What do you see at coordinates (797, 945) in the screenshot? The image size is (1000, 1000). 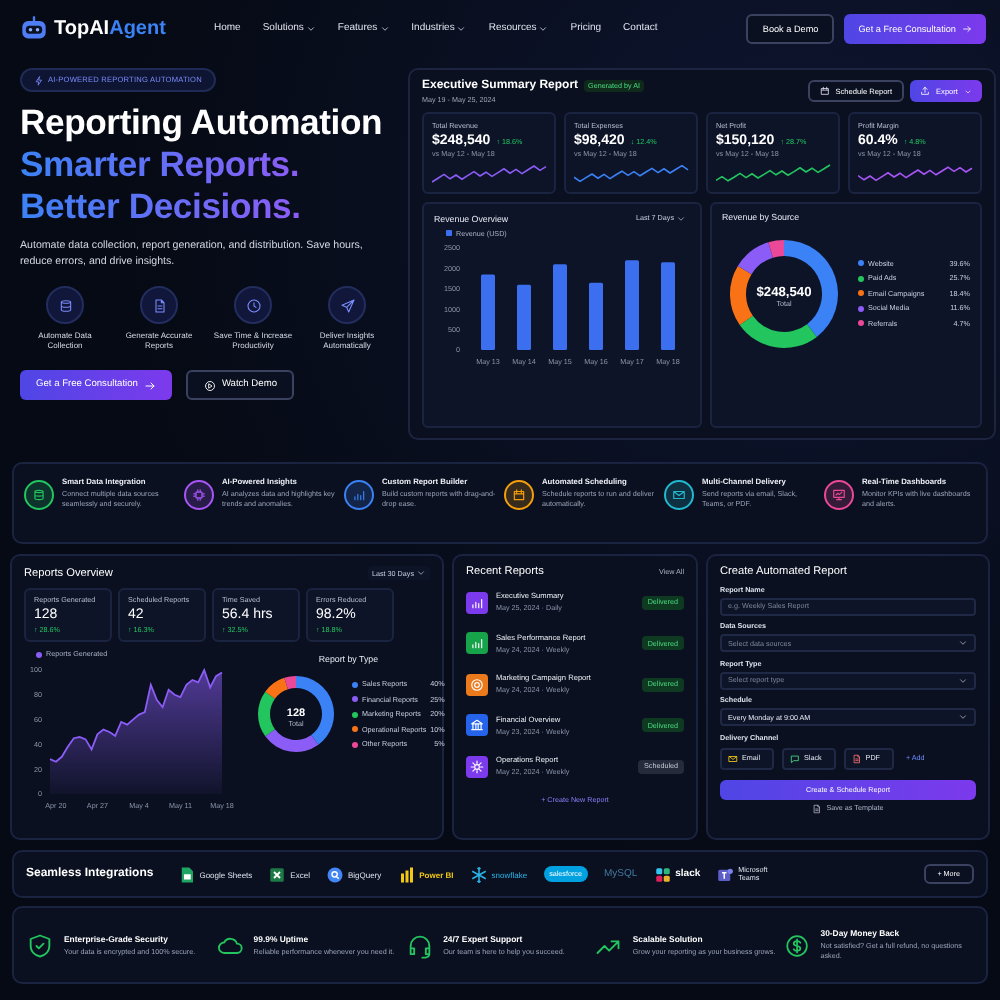 I see `dollar-icon` at bounding box center [797, 945].